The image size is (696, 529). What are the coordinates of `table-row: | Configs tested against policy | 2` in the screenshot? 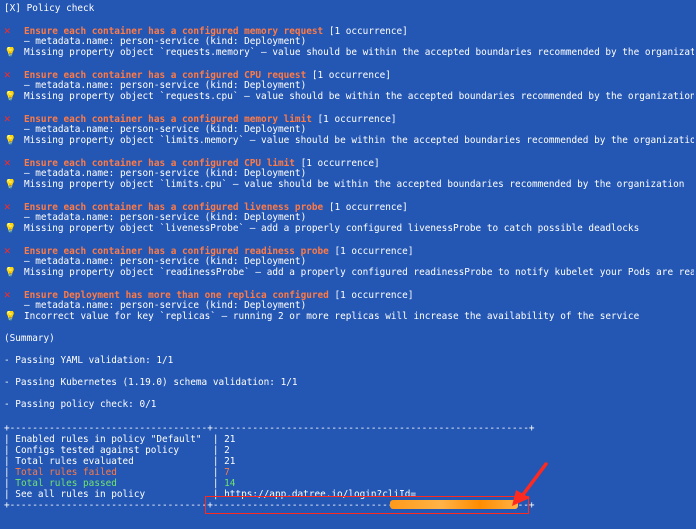 It's located at (117, 450).